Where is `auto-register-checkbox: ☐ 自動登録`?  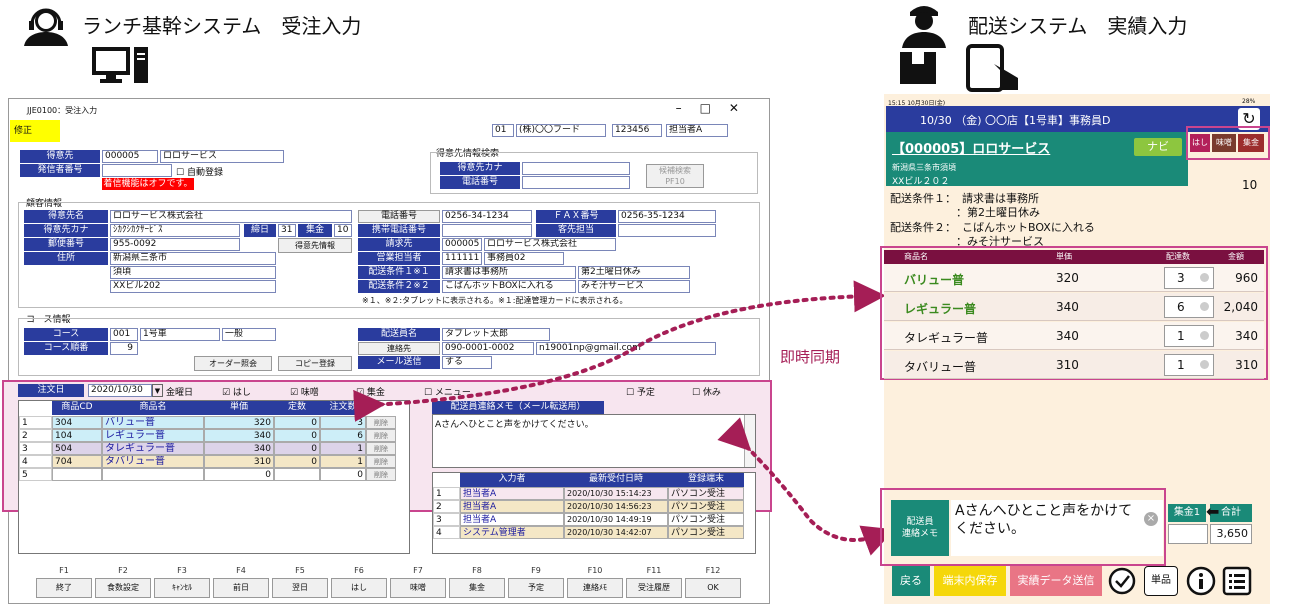
auto-register-checkbox: ☐ 自動登録 is located at coordinates (199, 171).